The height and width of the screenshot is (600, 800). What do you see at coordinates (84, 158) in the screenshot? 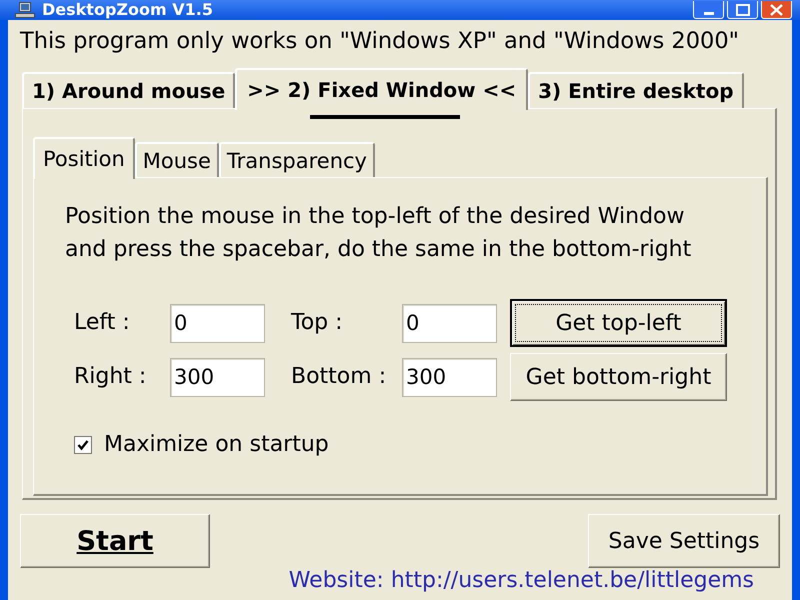
I see `tab: Position` at bounding box center [84, 158].